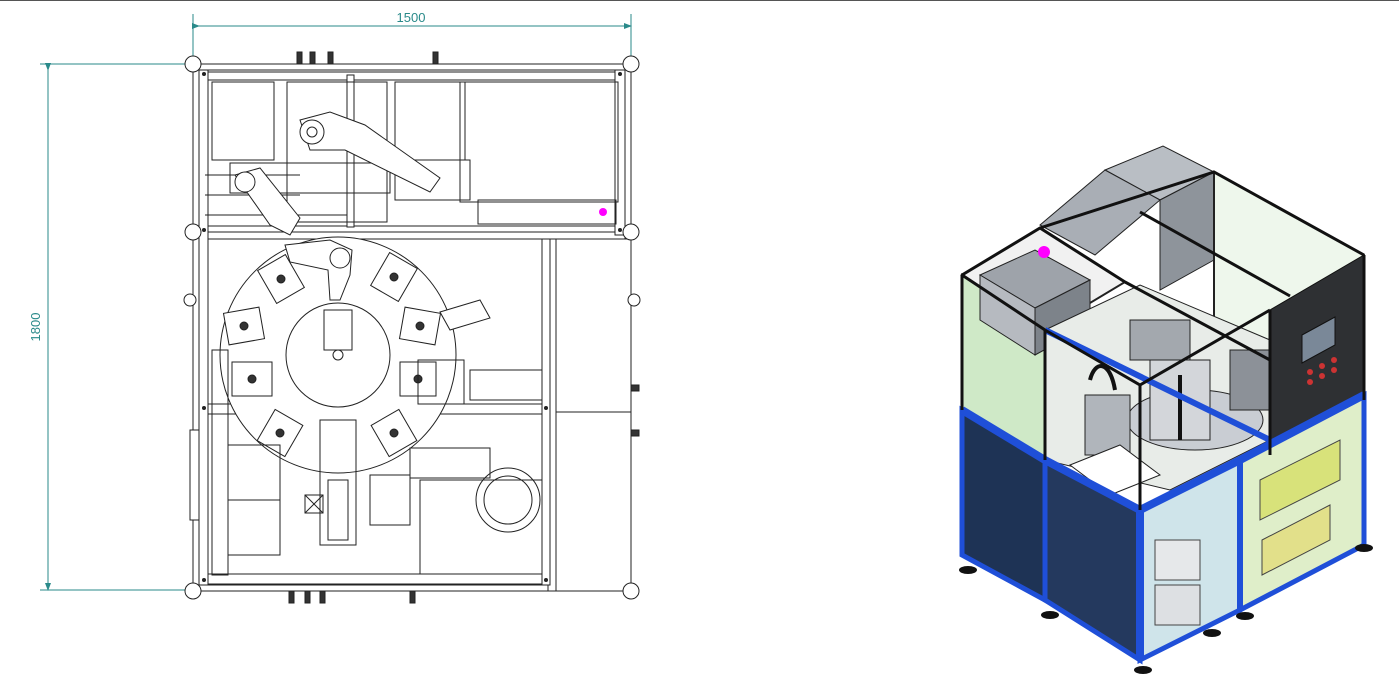 The height and width of the screenshot is (700, 1399). What do you see at coordinates (412, 38) in the screenshot?
I see `width-dimension: 1500` at bounding box center [412, 38].